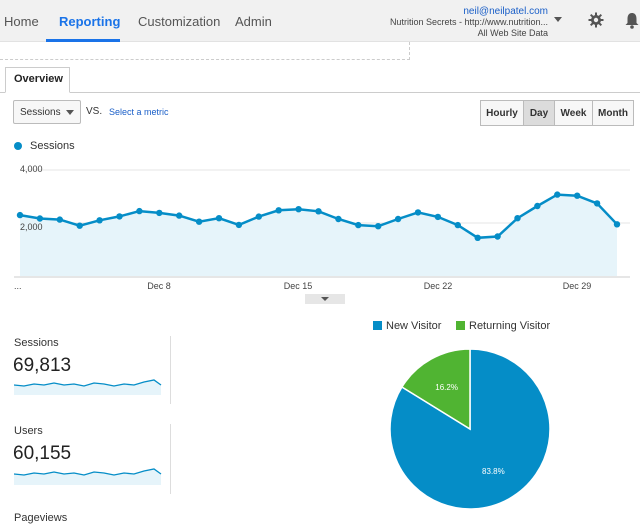 The image size is (640, 524). I want to click on x-tick-dec-8: Dec 8, so click(159, 286).